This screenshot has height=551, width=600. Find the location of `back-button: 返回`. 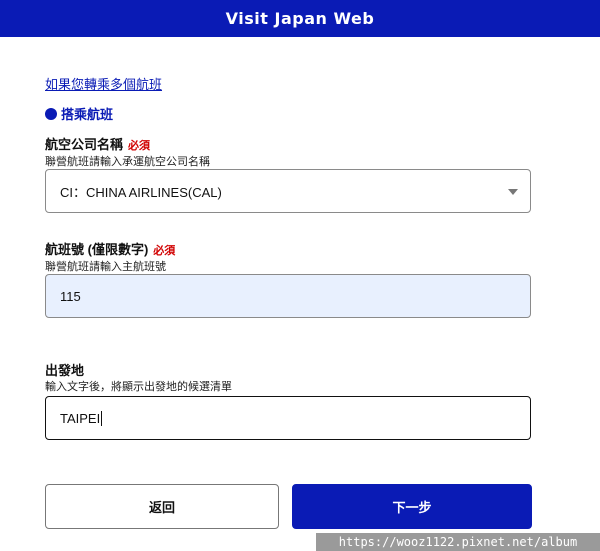

back-button: 返回 is located at coordinates (162, 506).